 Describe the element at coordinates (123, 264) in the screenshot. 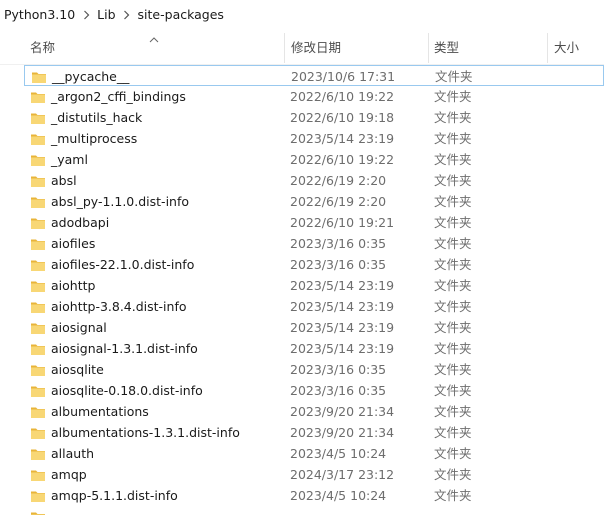

I see `file-name: aiofiles-22.1.0.dist-info` at that location.